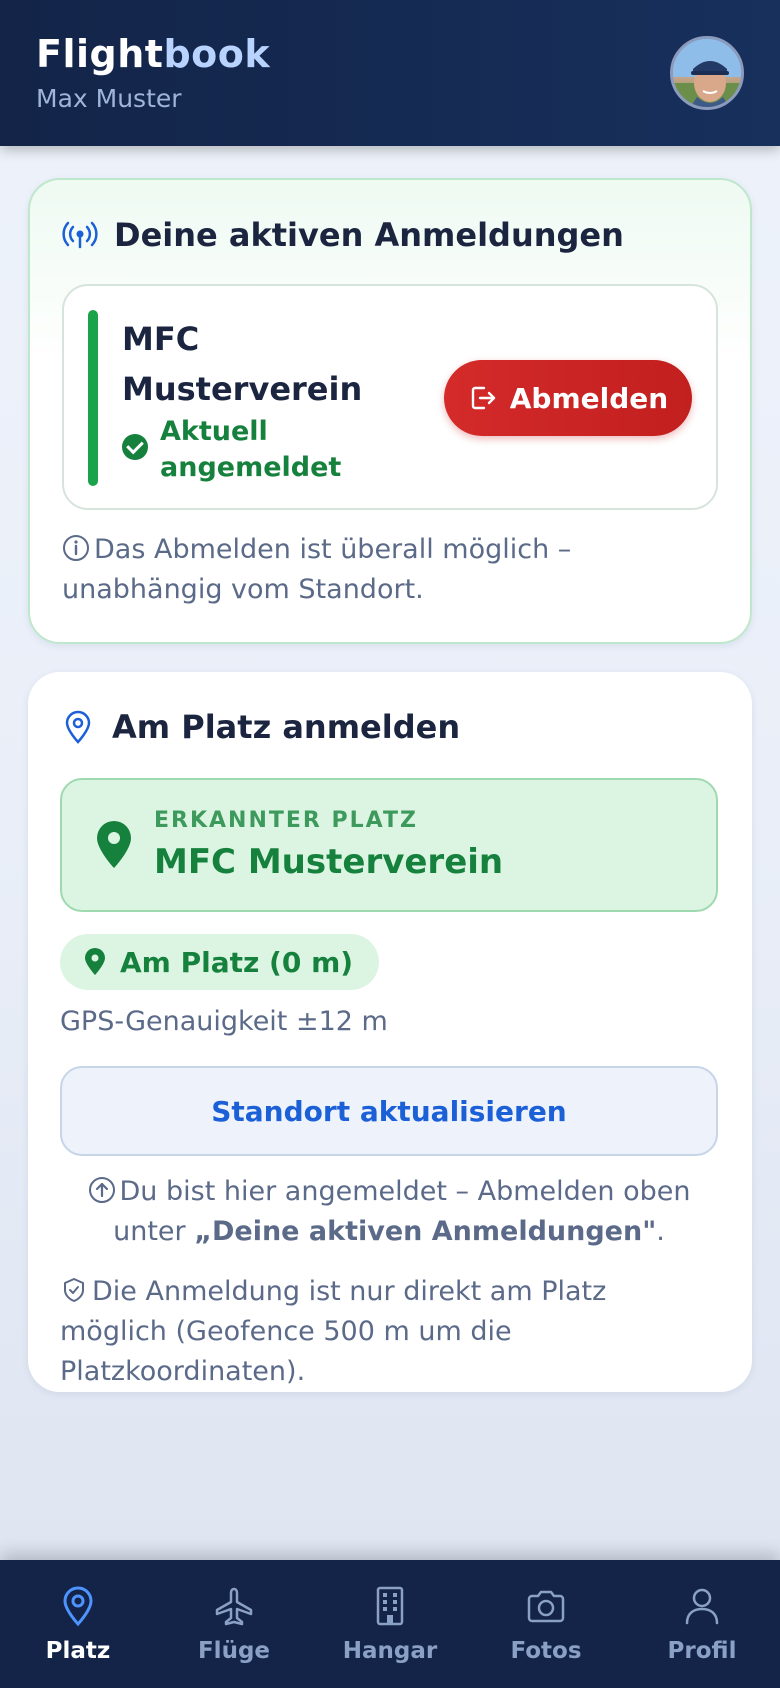 This screenshot has height=1688, width=780. I want to click on nav-item-platz: Platz, so click(78, 1624).